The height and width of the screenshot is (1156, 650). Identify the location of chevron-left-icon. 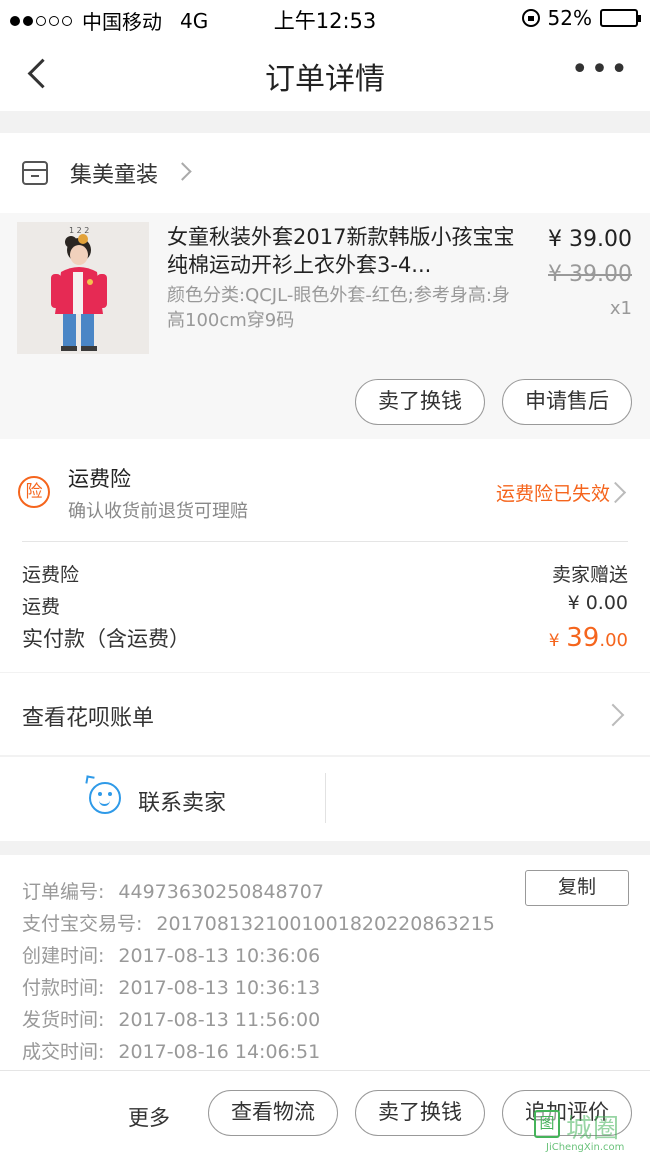
(36, 73).